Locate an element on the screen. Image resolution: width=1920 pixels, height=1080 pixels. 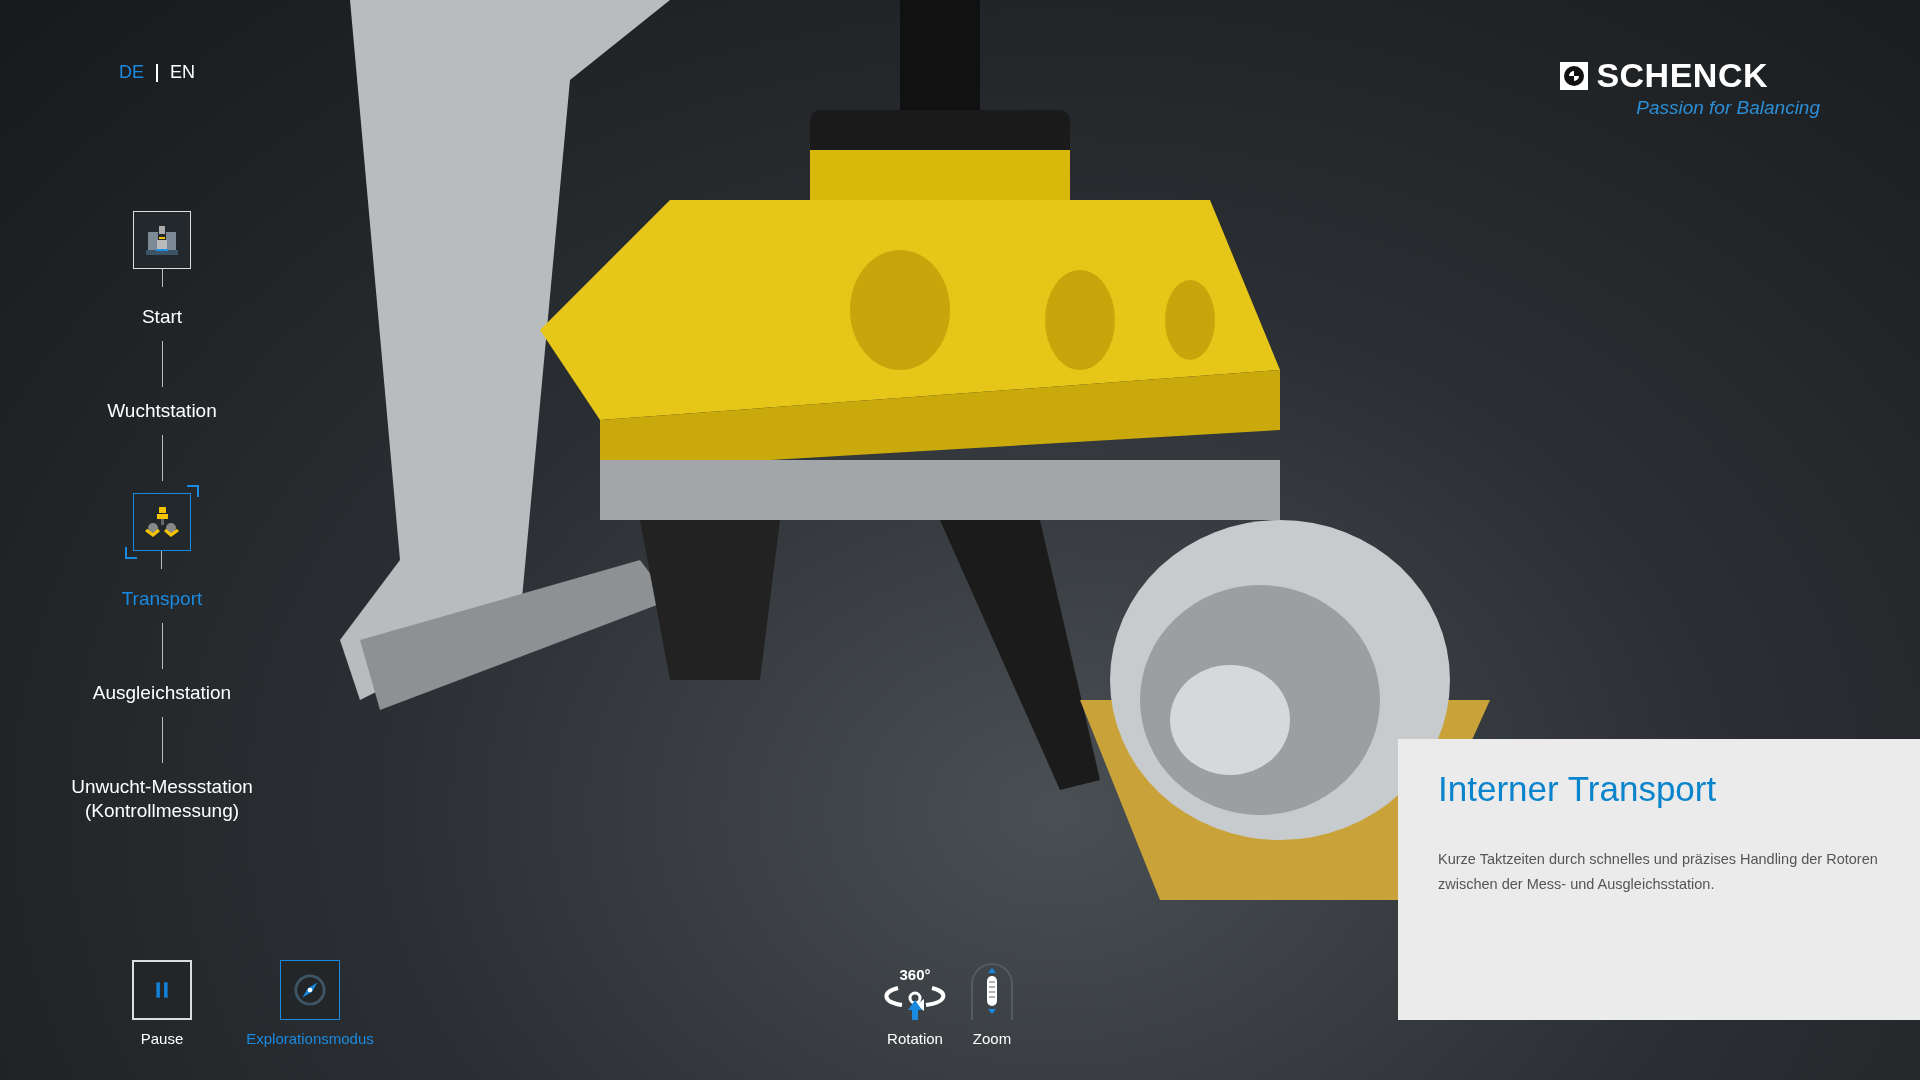
mode-label: Explorationsmodus is located at coordinates (310, 1038).